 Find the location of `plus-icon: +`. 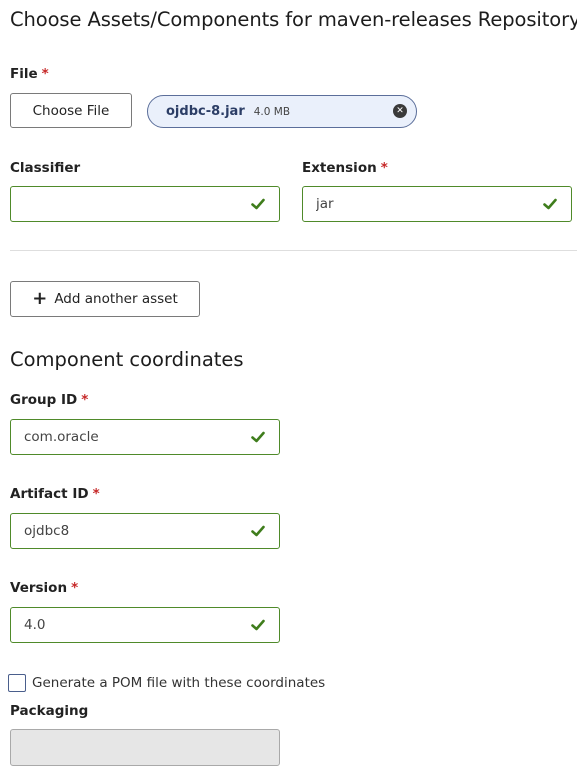

plus-icon: + is located at coordinates (40, 298).